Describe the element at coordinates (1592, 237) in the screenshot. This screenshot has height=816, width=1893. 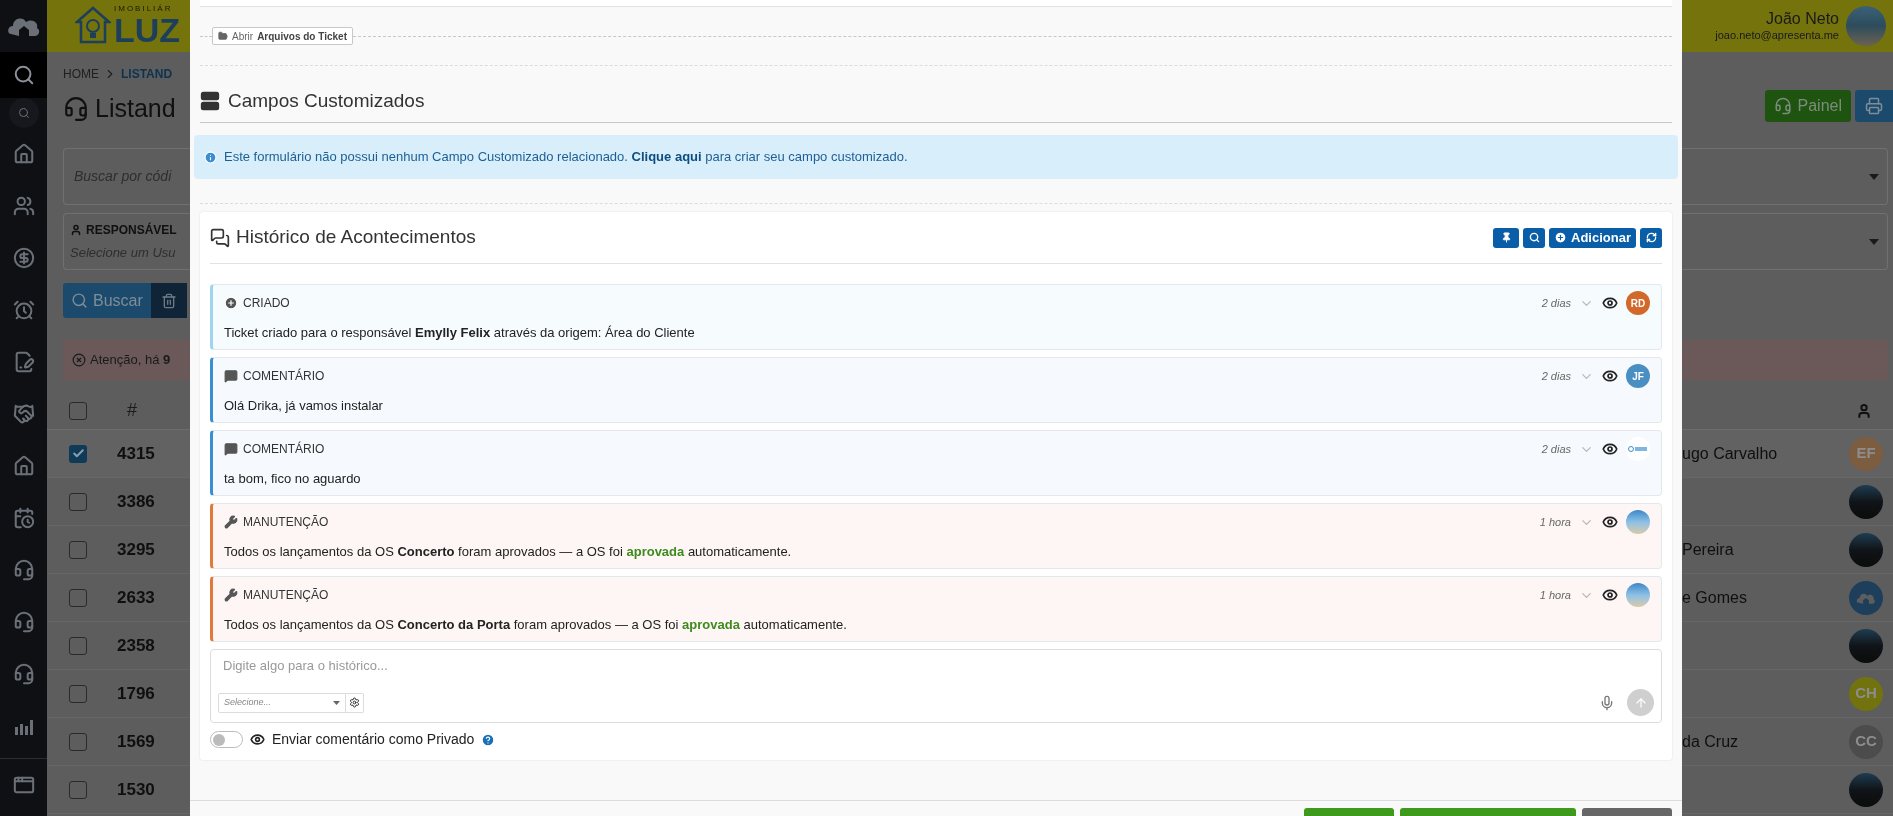
I see `add-button: Adicionar` at that location.